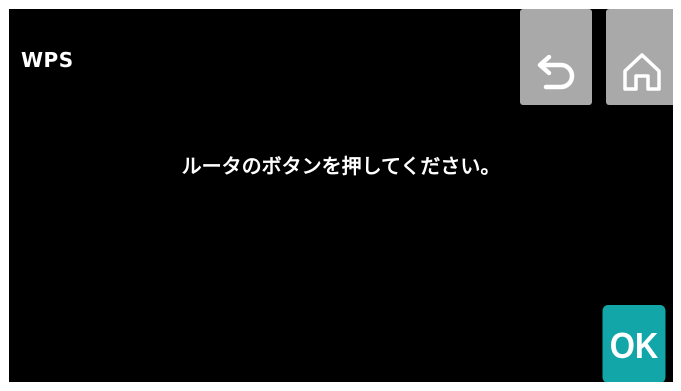 The height and width of the screenshot is (391, 681). What do you see at coordinates (47, 60) in the screenshot?
I see `page-title: WPS` at bounding box center [47, 60].